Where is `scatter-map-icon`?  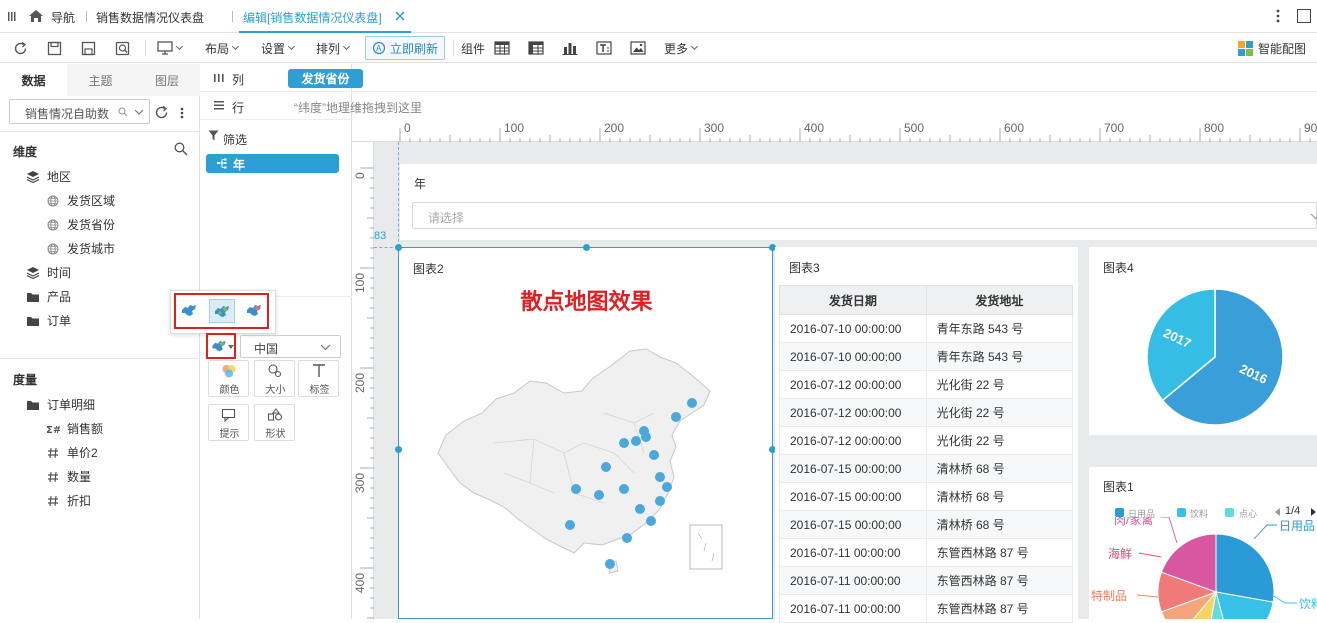 scatter-map-icon is located at coordinates (222, 311).